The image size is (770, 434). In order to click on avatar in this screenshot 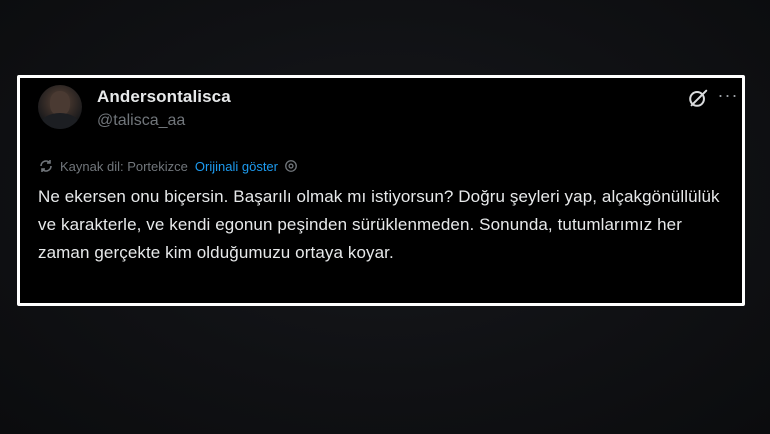, I will do `click(60, 107)`.